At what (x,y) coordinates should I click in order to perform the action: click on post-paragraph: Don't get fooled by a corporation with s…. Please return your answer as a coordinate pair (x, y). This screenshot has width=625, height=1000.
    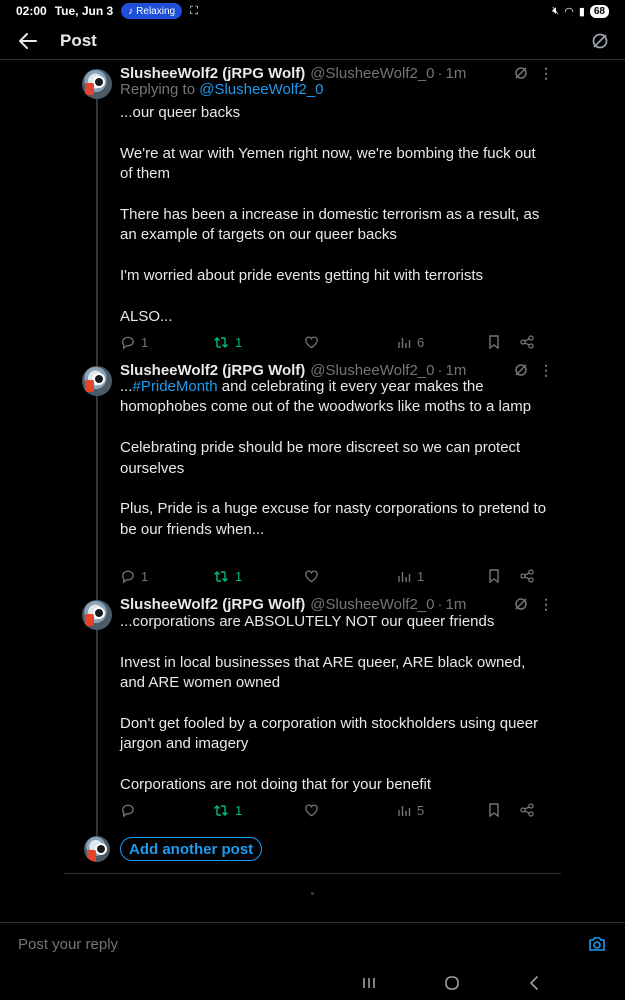
    Looking at the image, I should click on (329, 734).